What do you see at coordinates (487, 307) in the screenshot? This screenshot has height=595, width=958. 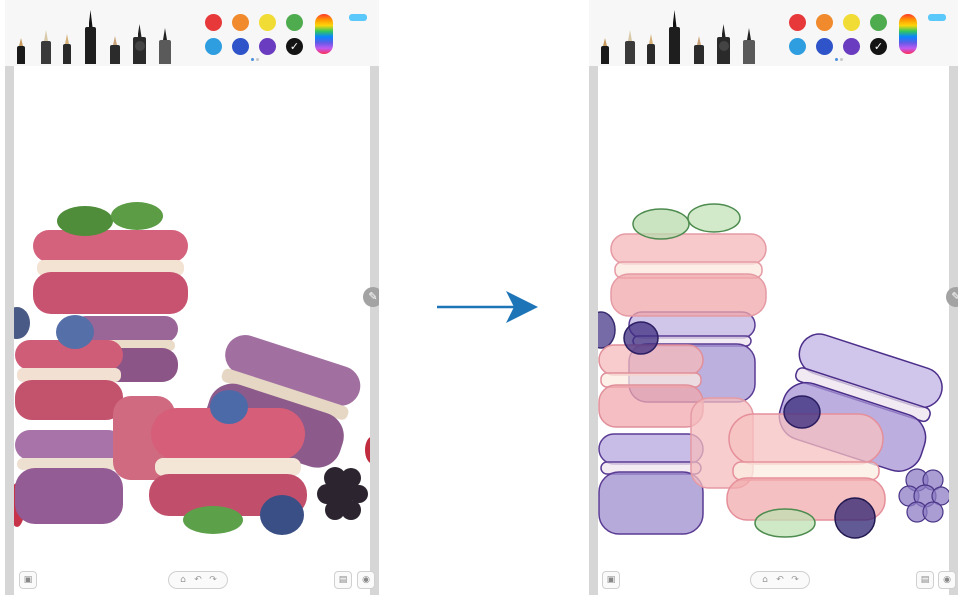 I see `right-arrow-icon` at bounding box center [487, 307].